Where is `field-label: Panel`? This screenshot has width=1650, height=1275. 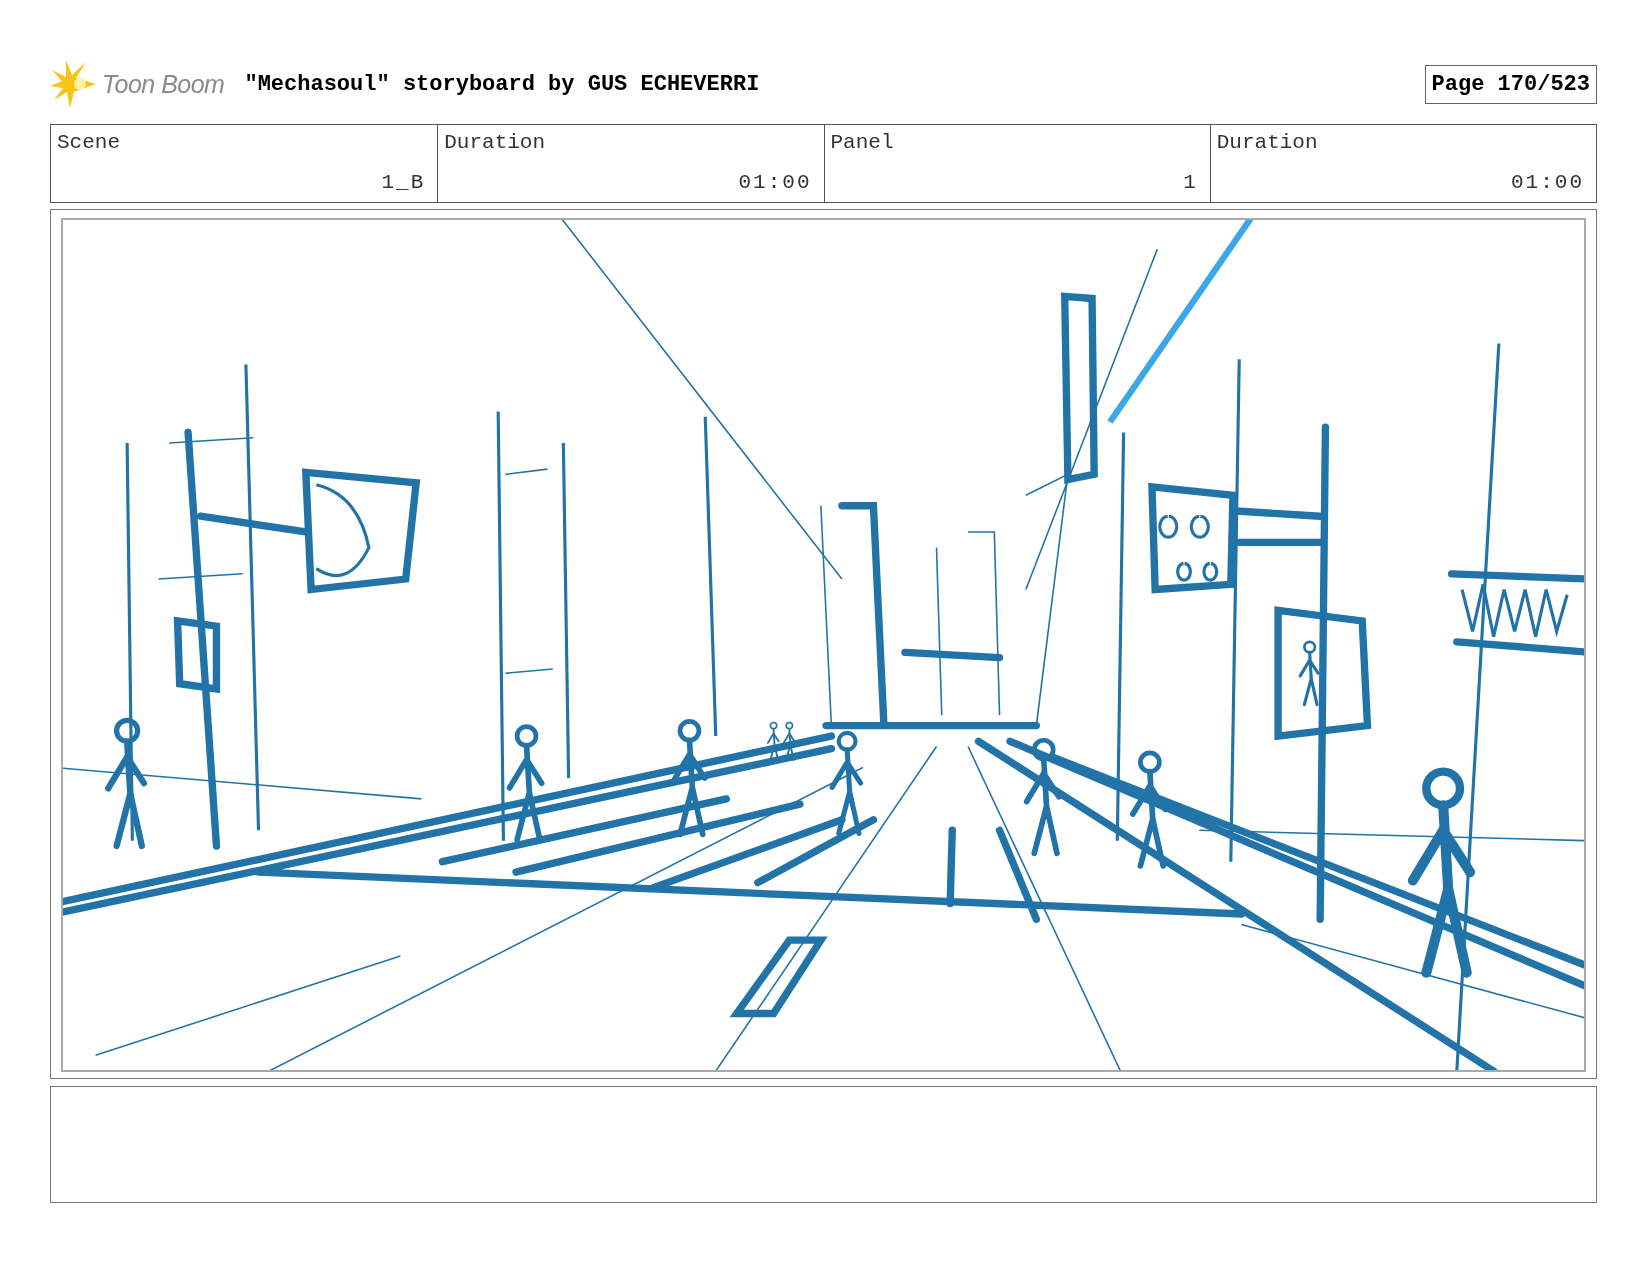 field-label: Panel is located at coordinates (862, 142).